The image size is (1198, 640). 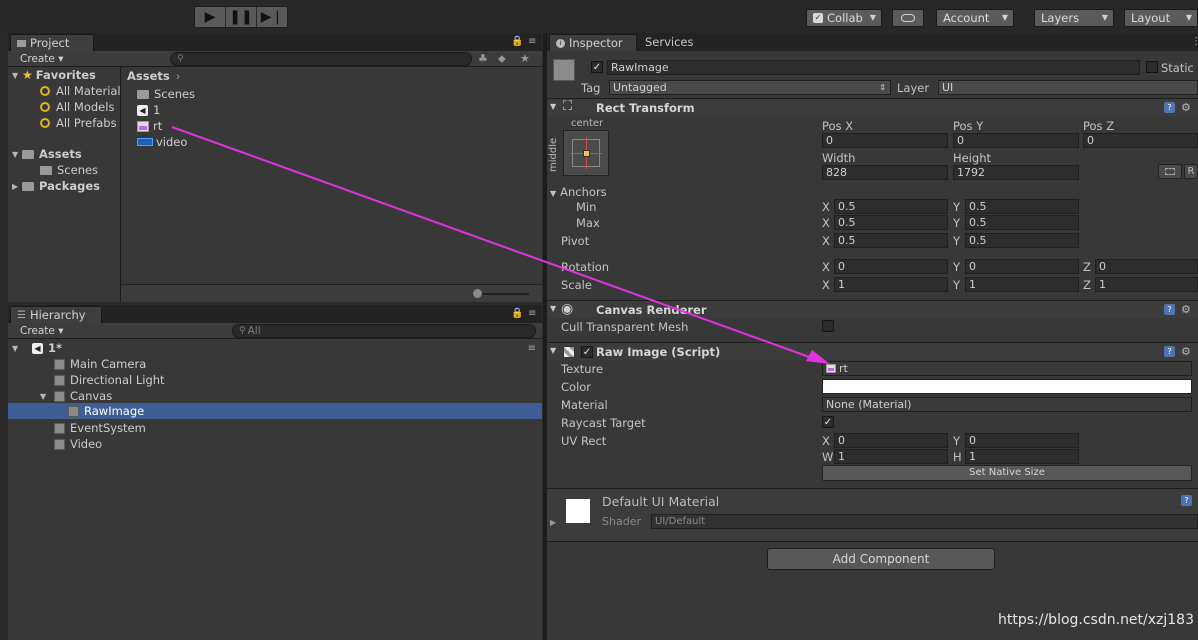 What do you see at coordinates (975, 18) in the screenshot?
I see `account-dropdown: Account ▼` at bounding box center [975, 18].